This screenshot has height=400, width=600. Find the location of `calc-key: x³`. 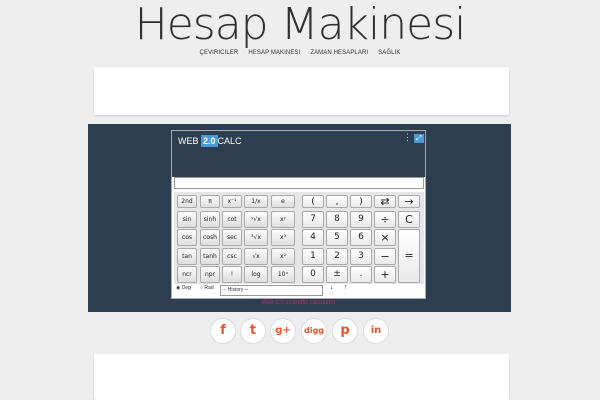

calc-key: x³ is located at coordinates (283, 237).